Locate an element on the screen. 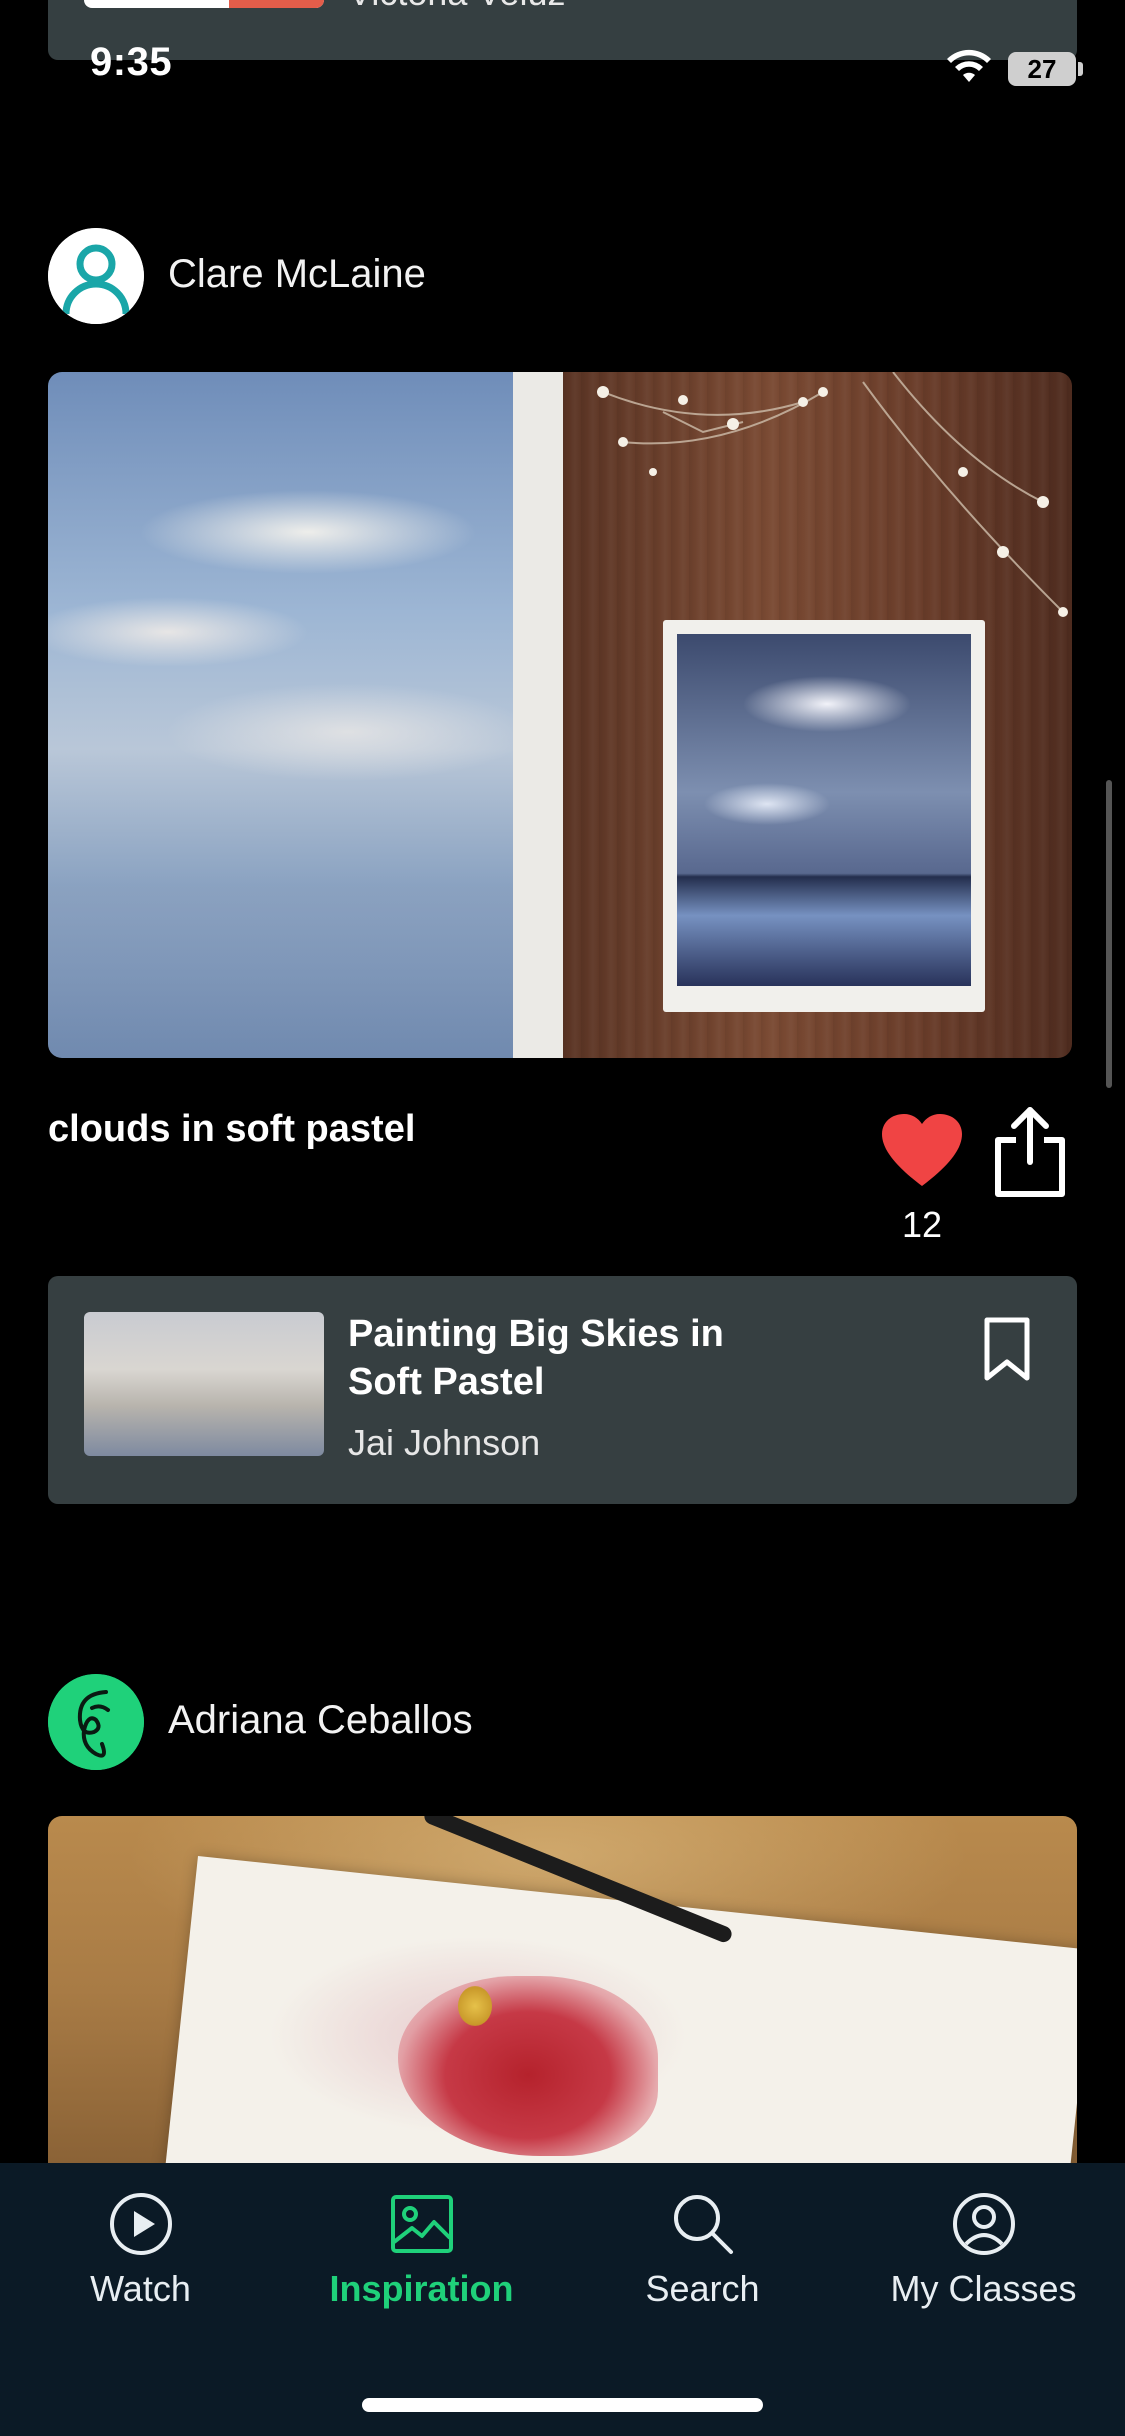 The image size is (1125, 2436). flower-stamen is located at coordinates (475, 2006).